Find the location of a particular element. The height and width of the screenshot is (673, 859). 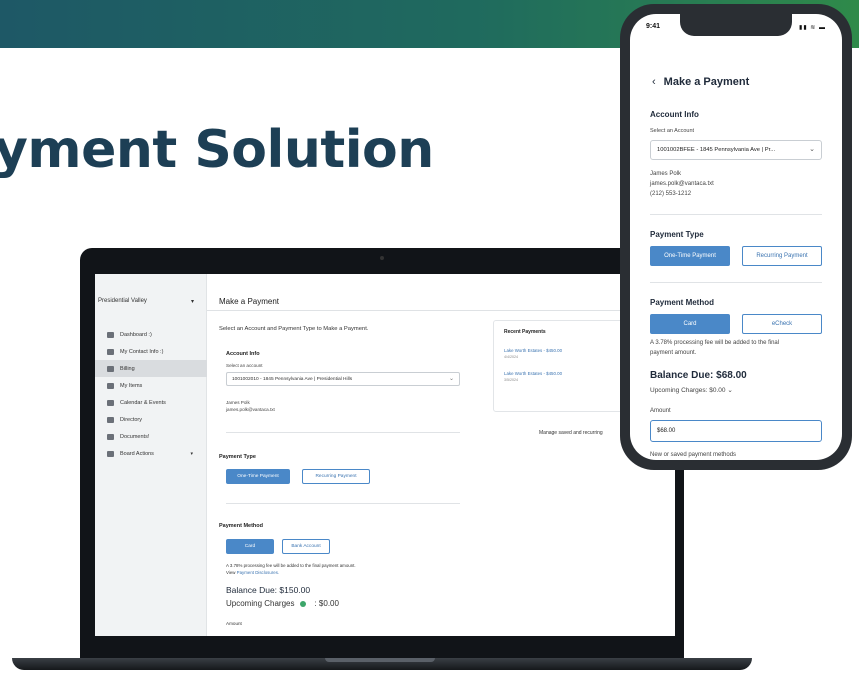

recent-payment-date: 4/4/2024 is located at coordinates (511, 357).